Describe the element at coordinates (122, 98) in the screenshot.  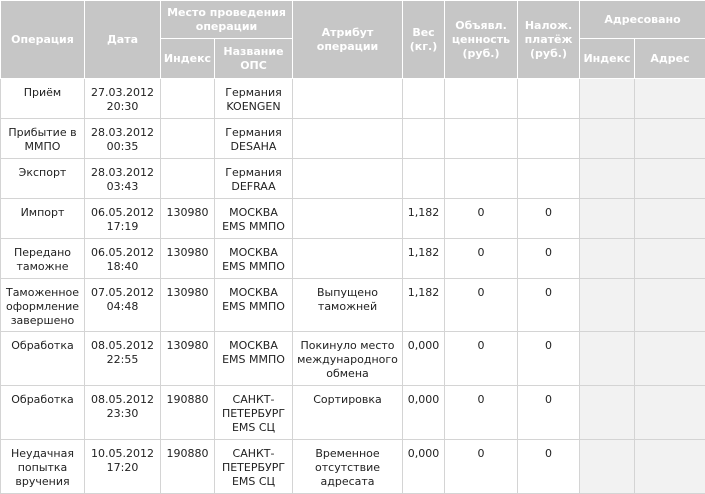
I see `cell-date: 27.03.2012 20:30` at that location.